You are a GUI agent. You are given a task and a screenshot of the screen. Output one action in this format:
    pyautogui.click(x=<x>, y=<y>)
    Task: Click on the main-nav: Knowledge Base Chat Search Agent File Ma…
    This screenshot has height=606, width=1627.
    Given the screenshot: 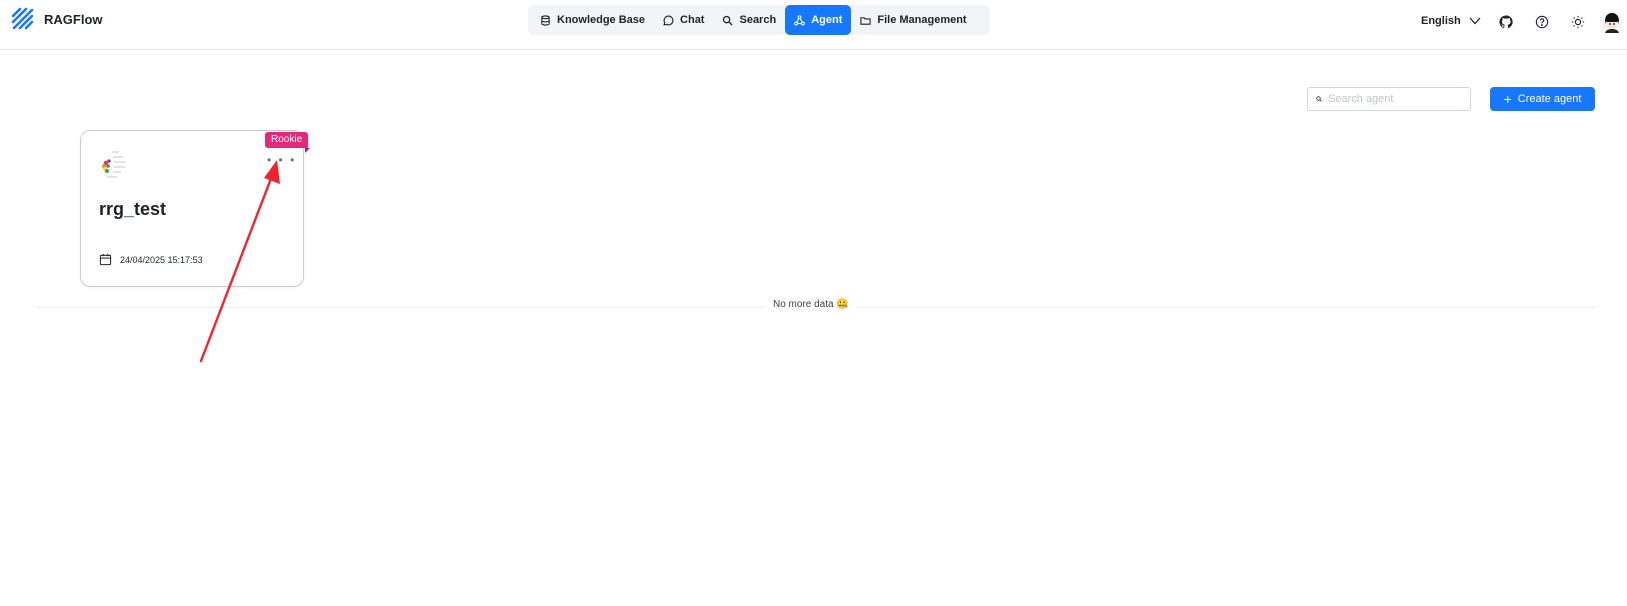 What is the action you would take?
    pyautogui.click(x=759, y=20)
    